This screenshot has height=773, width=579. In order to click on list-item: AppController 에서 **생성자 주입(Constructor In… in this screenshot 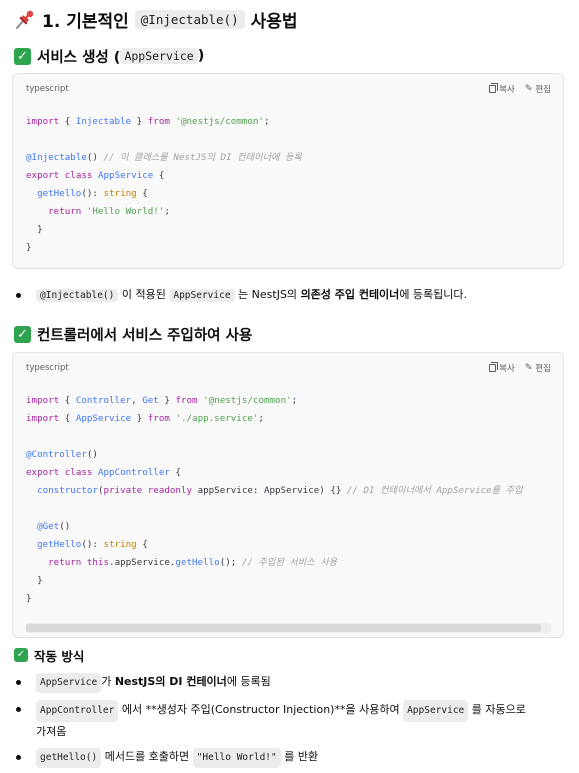, I will do `click(280, 724)`.